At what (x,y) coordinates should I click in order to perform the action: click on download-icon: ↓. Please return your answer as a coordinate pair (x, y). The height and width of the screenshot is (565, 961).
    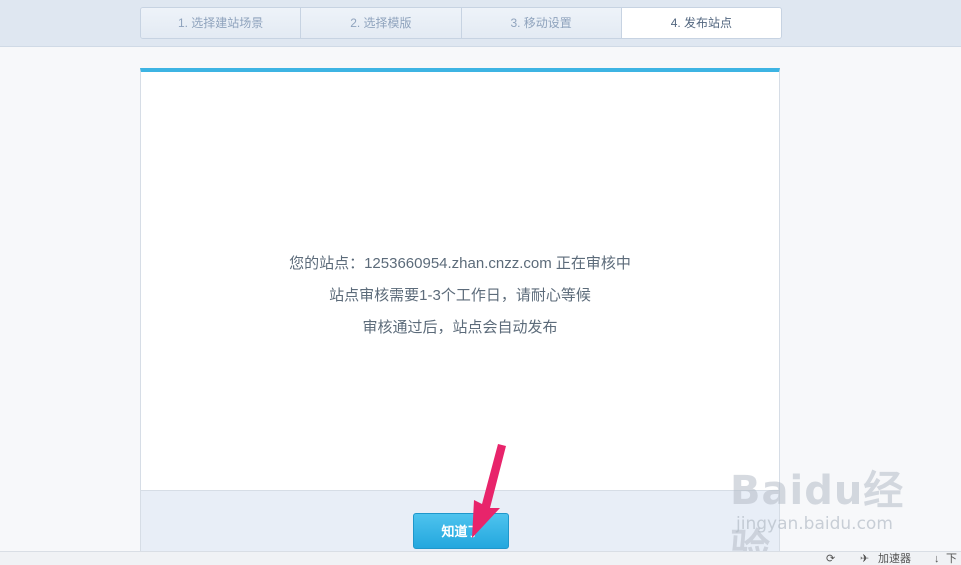
    Looking at the image, I should click on (937, 558).